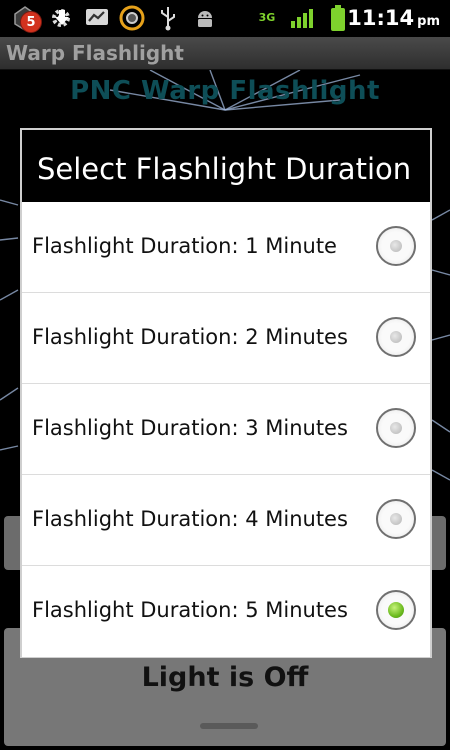 The height and width of the screenshot is (750, 450). What do you see at coordinates (31, 22) in the screenshot?
I see `notification-badge: 5` at bounding box center [31, 22].